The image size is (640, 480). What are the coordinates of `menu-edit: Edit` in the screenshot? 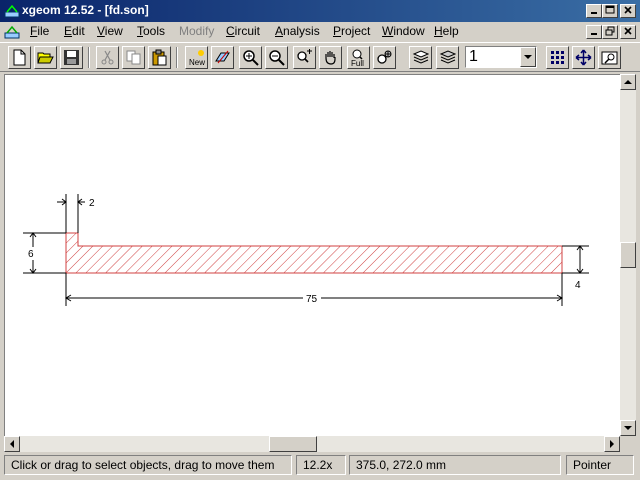 It's located at (74, 31).